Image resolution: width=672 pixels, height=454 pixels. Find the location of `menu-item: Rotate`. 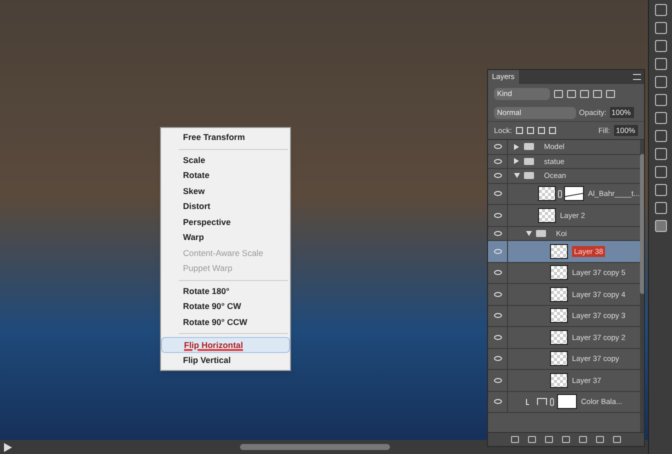

menu-item: Rotate is located at coordinates (225, 176).